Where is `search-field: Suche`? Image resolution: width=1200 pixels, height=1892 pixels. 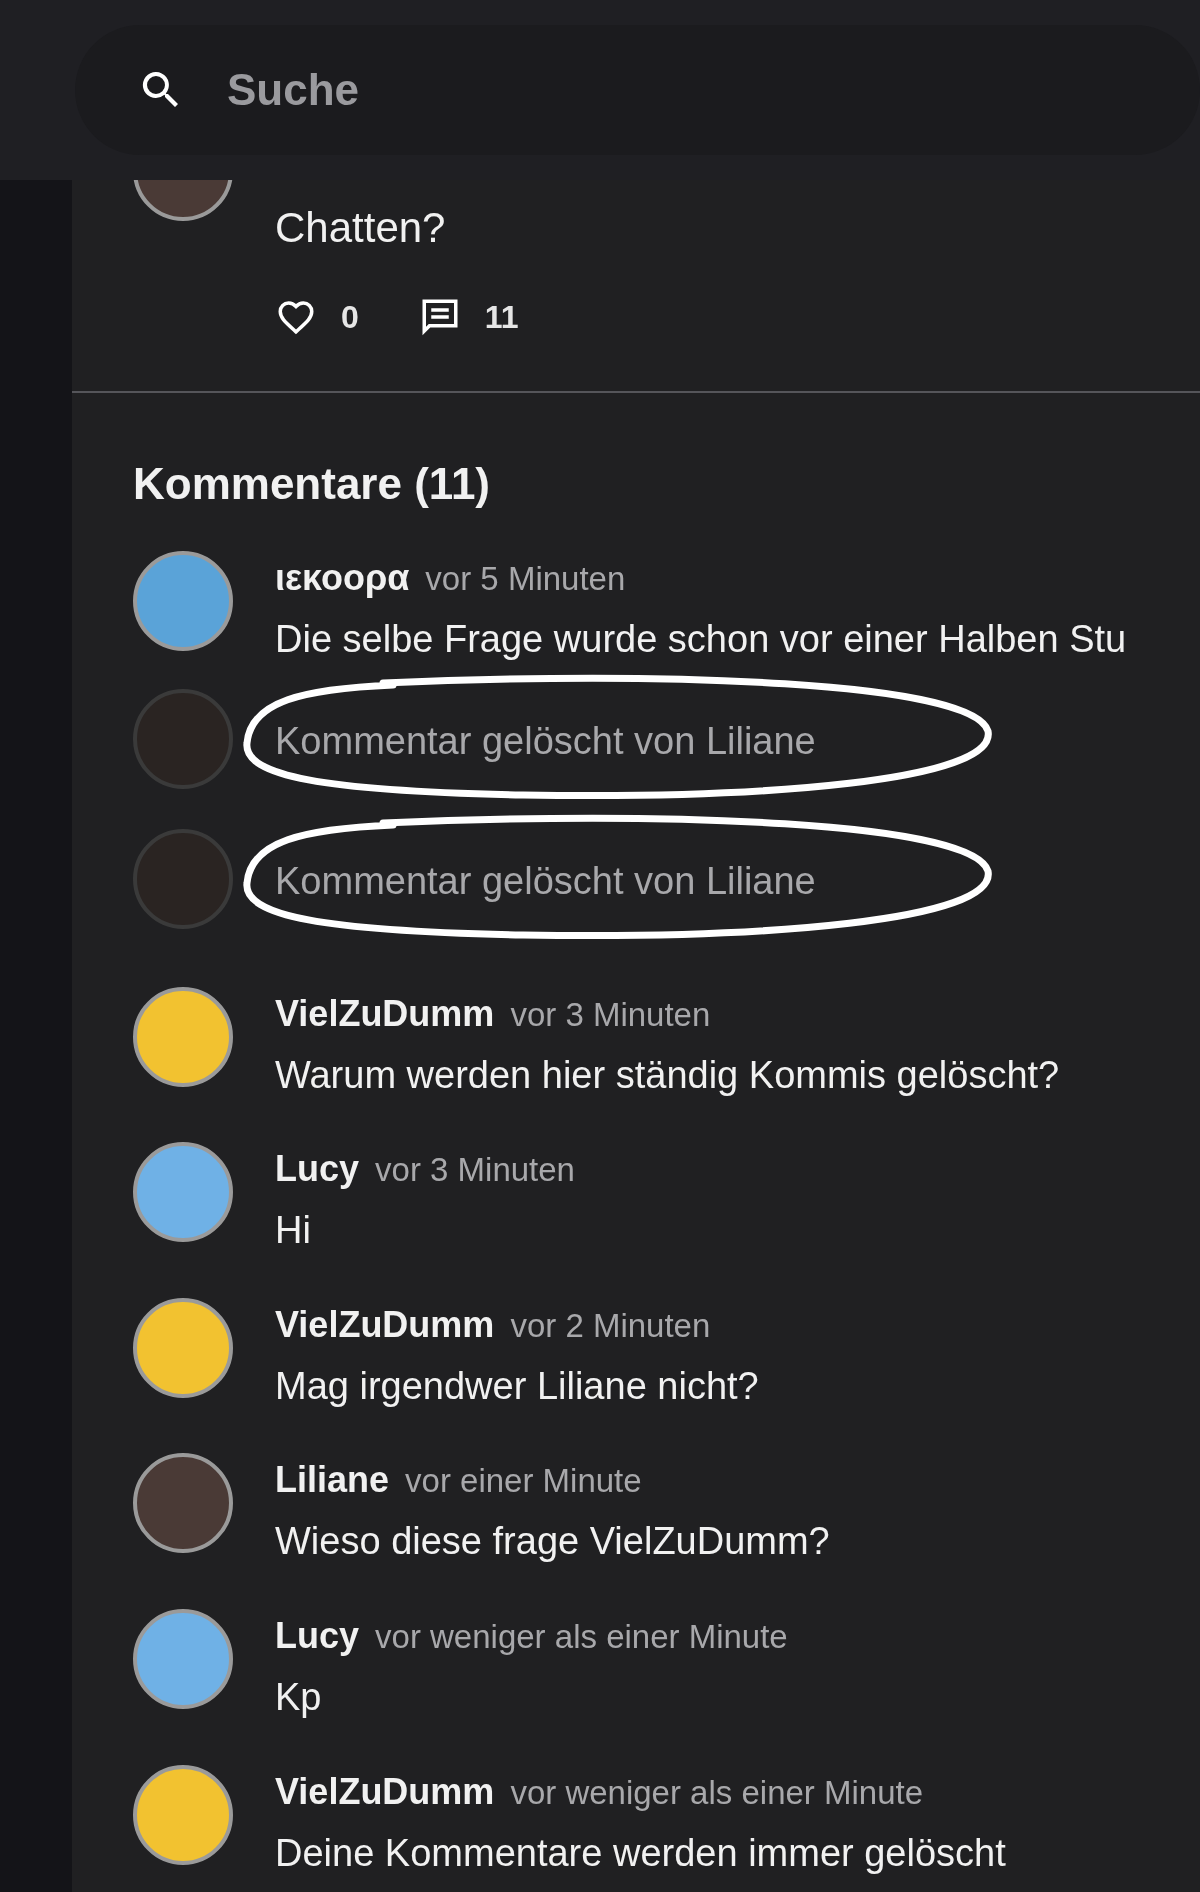
search-field: Suche is located at coordinates (637, 90).